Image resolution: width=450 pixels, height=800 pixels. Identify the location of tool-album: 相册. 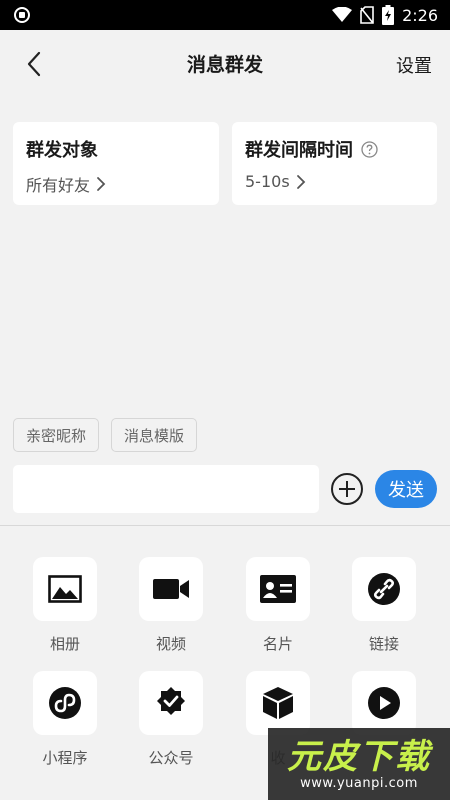
(65, 605).